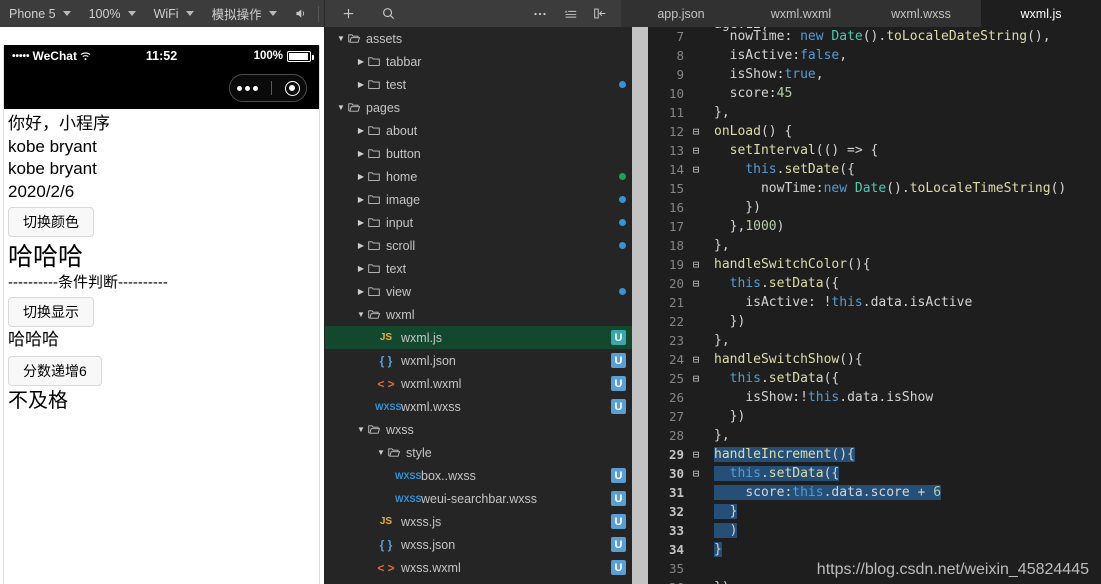 The height and width of the screenshot is (584, 1101). What do you see at coordinates (292, 88) in the screenshot?
I see `capsule-close-target-icon` at bounding box center [292, 88].